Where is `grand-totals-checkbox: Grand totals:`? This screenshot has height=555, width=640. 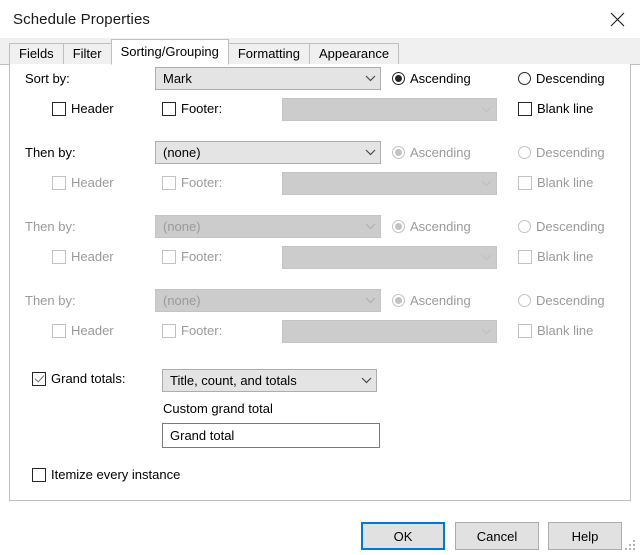
grand-totals-checkbox: Grand totals: is located at coordinates (78, 378).